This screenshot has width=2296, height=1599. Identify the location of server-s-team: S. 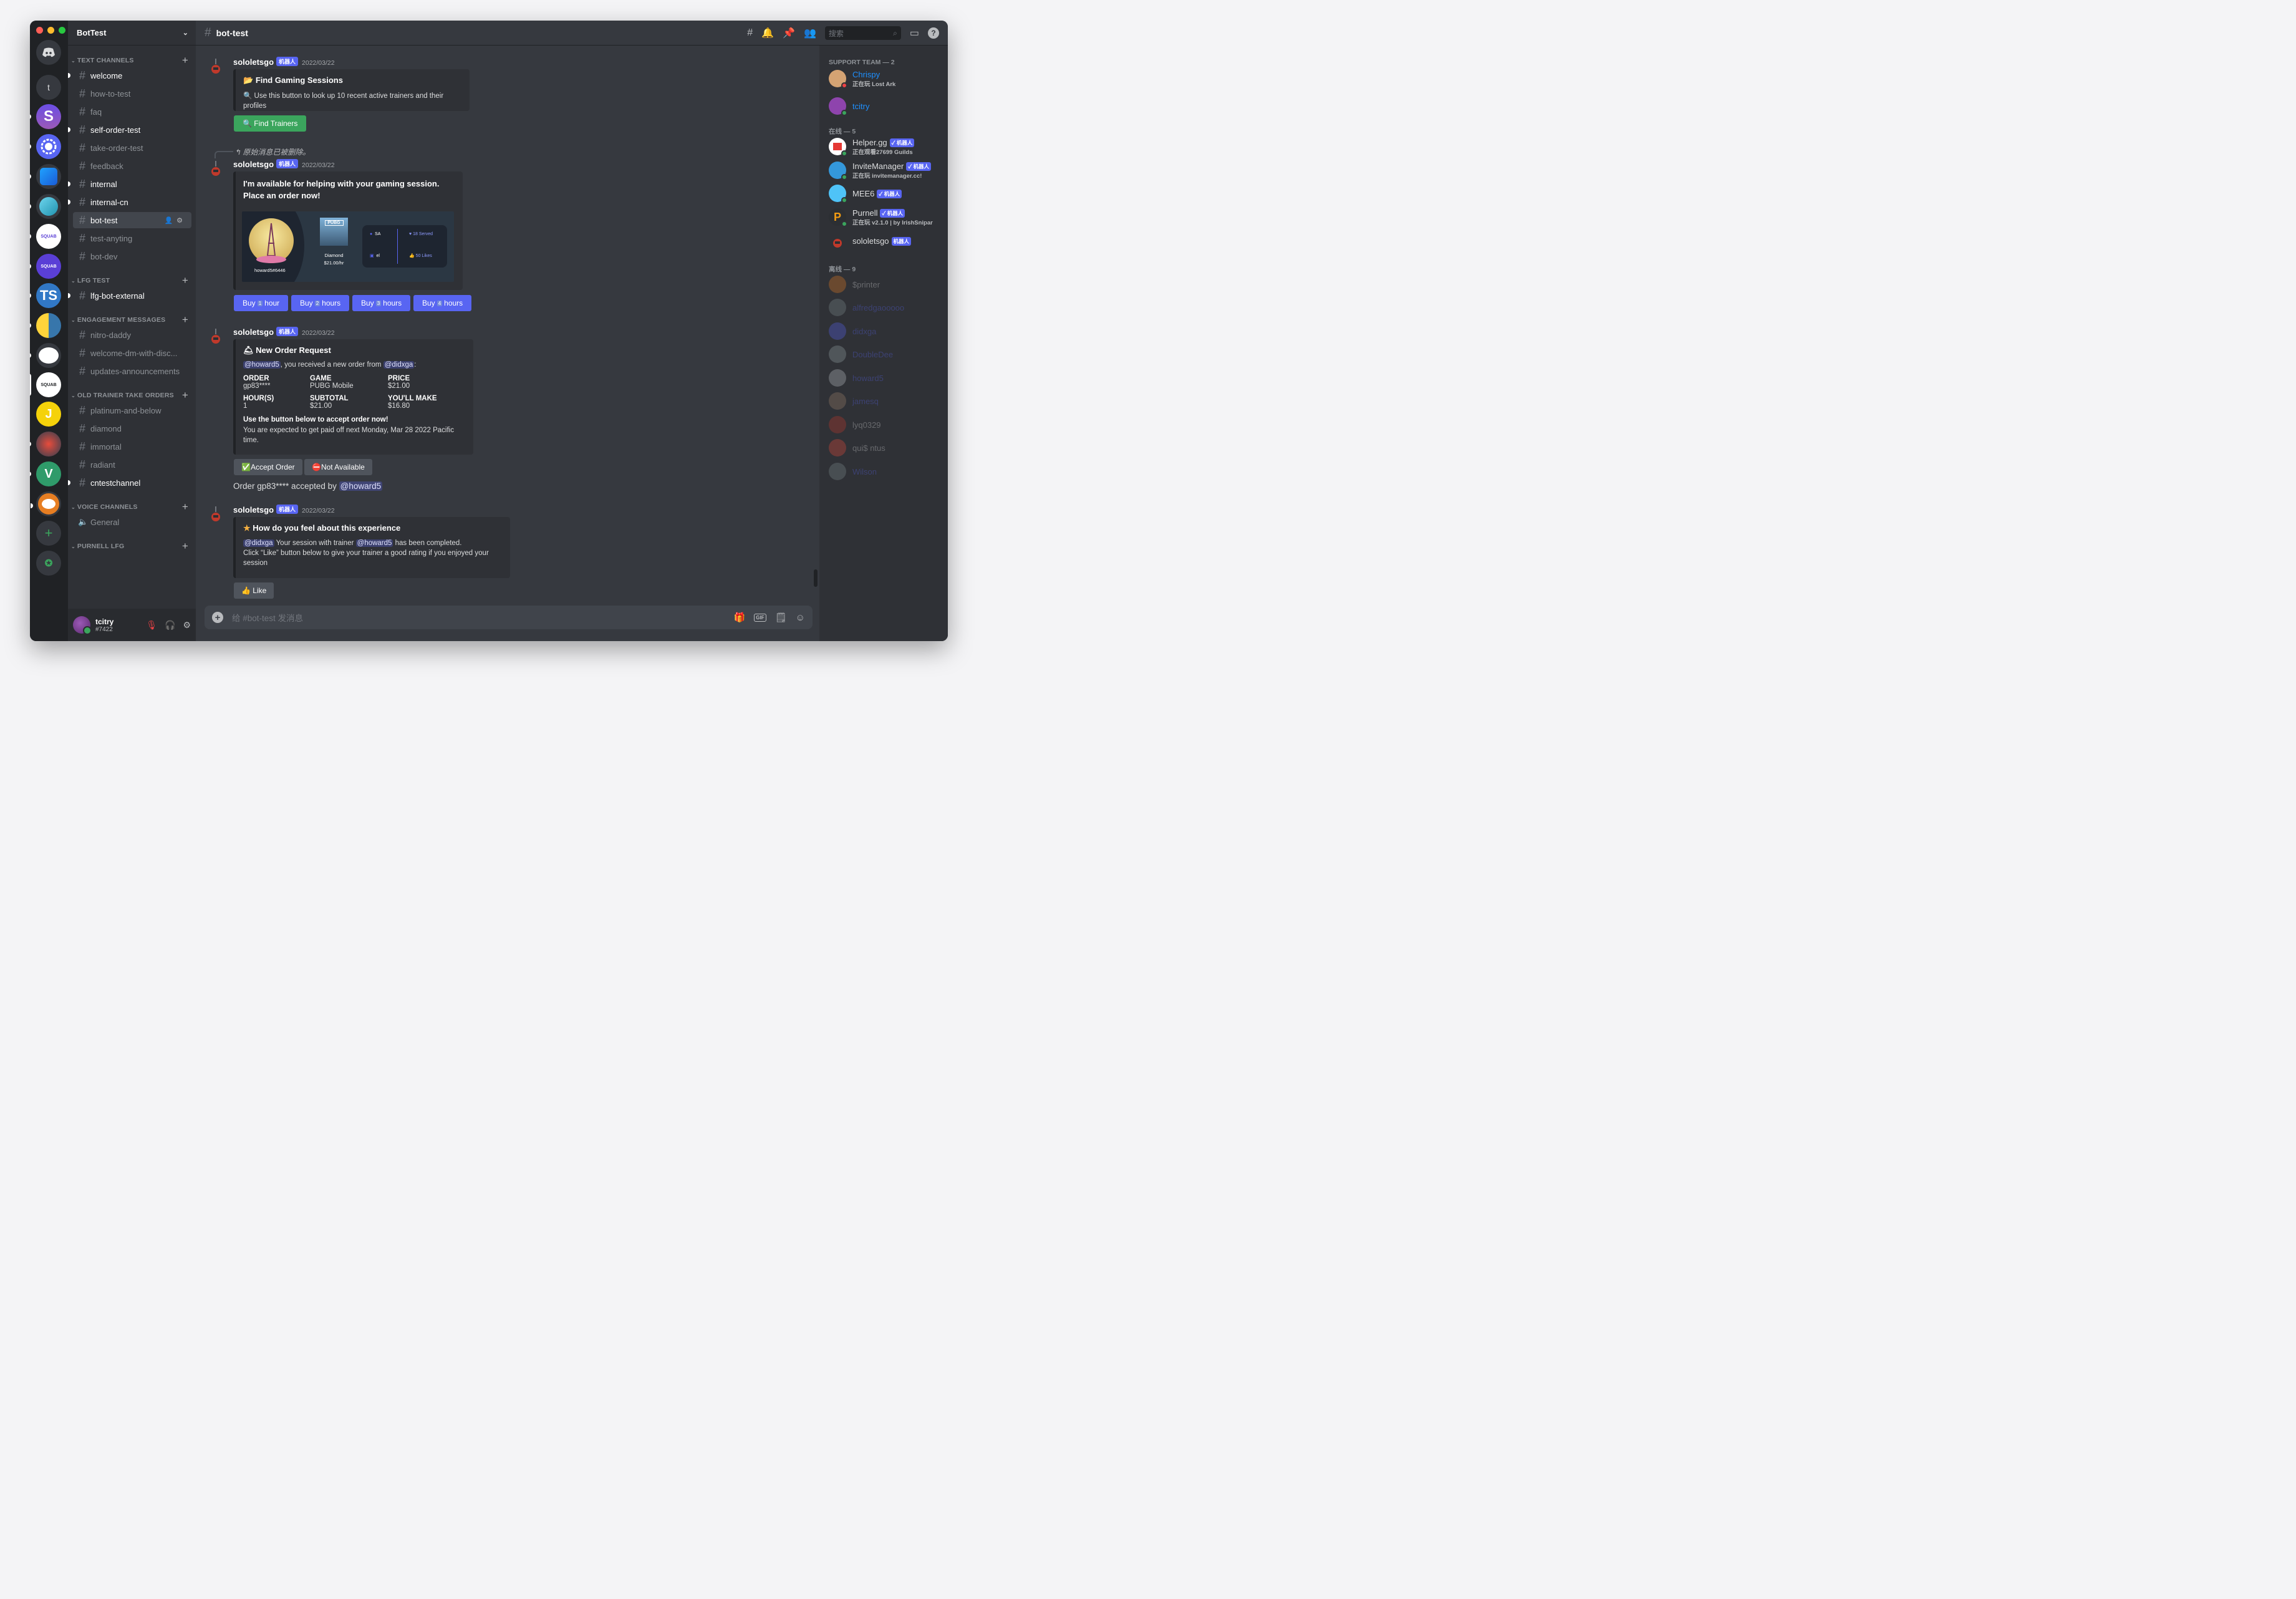
(45, 117).